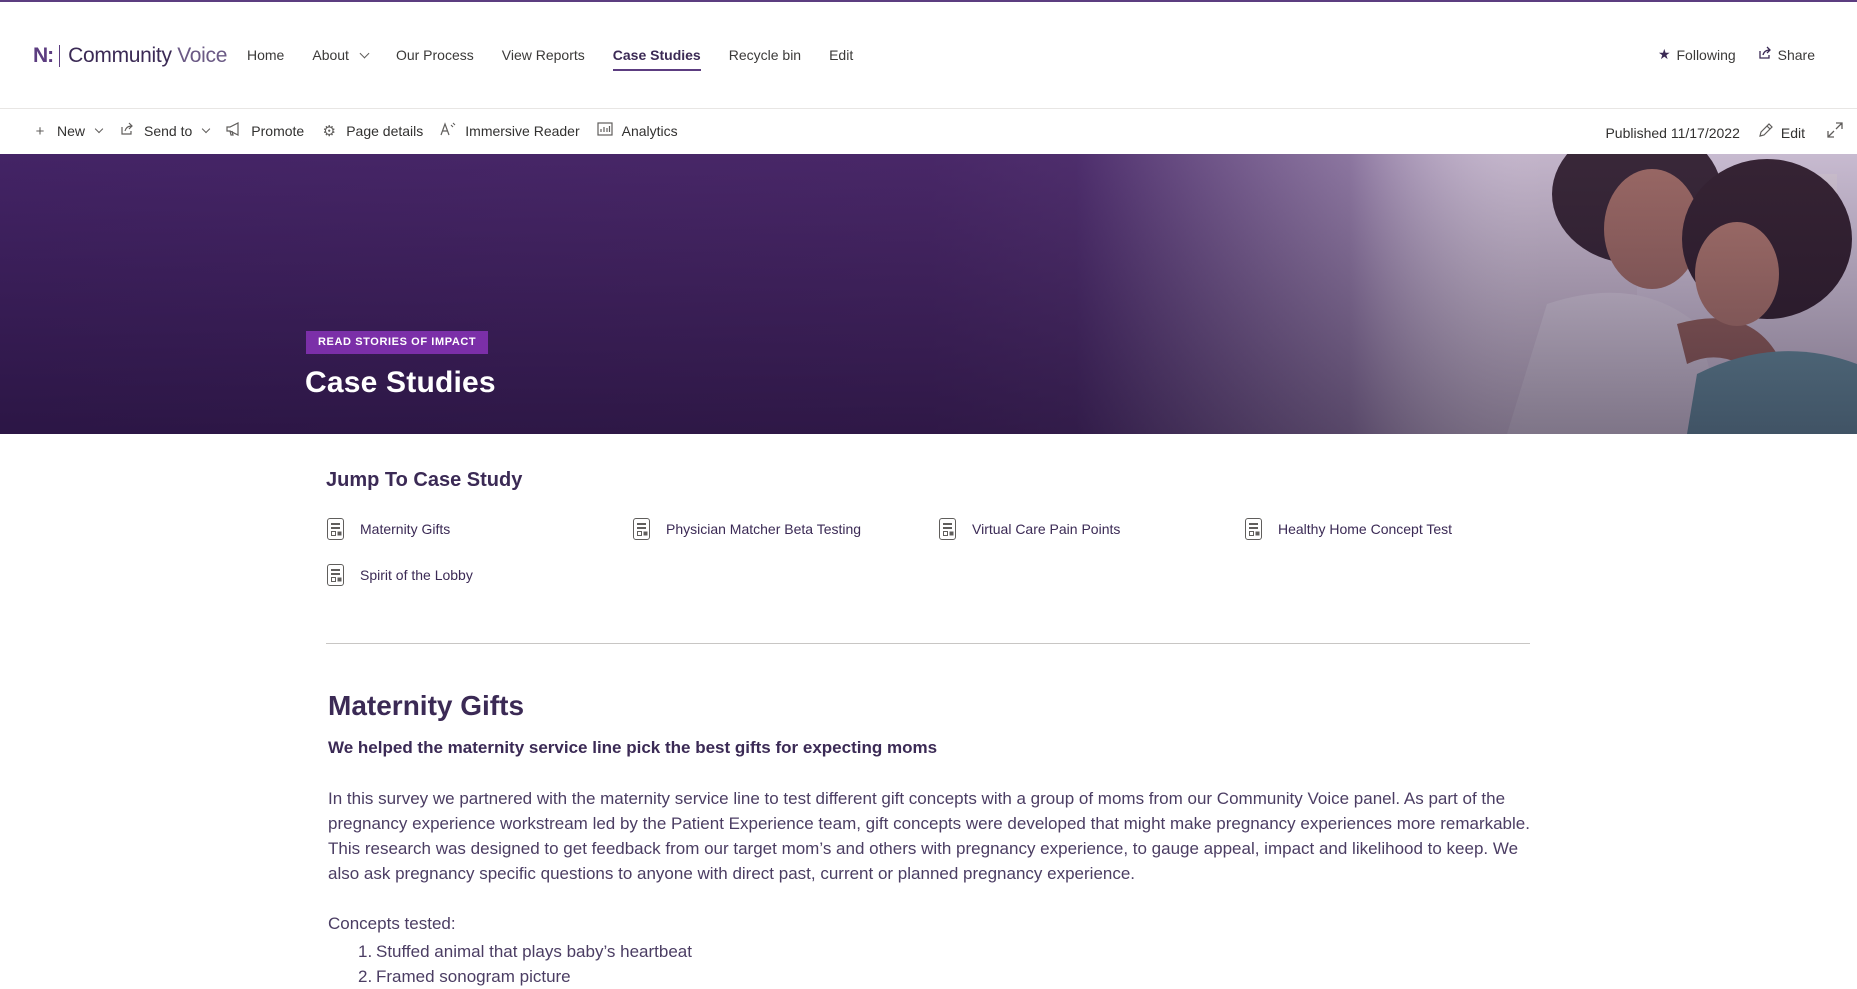 The image size is (1857, 989). I want to click on following-button: ★ Following, so click(1697, 54).